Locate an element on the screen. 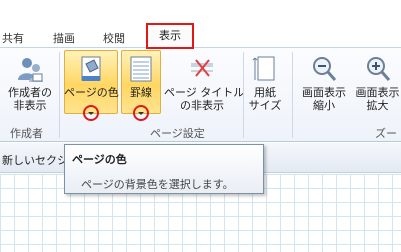 Image resolution: width=401 pixels, height=252 pixels. paper-size-icon is located at coordinates (263, 68).